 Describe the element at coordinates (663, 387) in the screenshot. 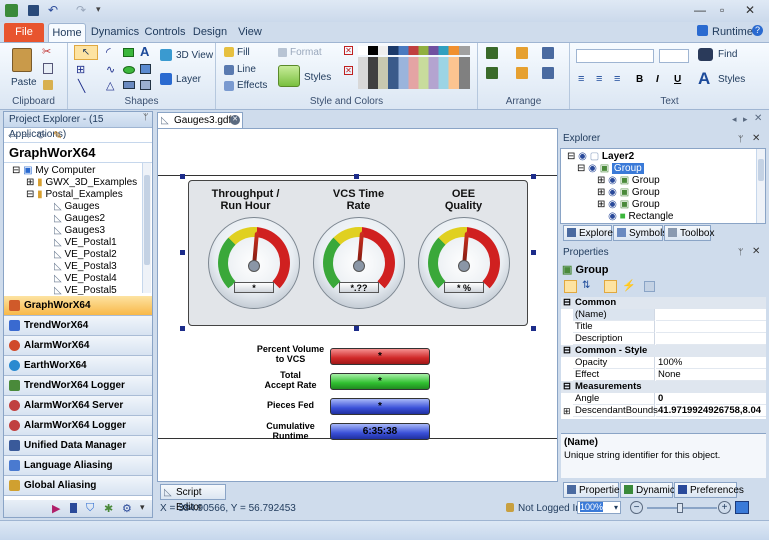

I see `category-measurements: ⊟ Measurements` at that location.